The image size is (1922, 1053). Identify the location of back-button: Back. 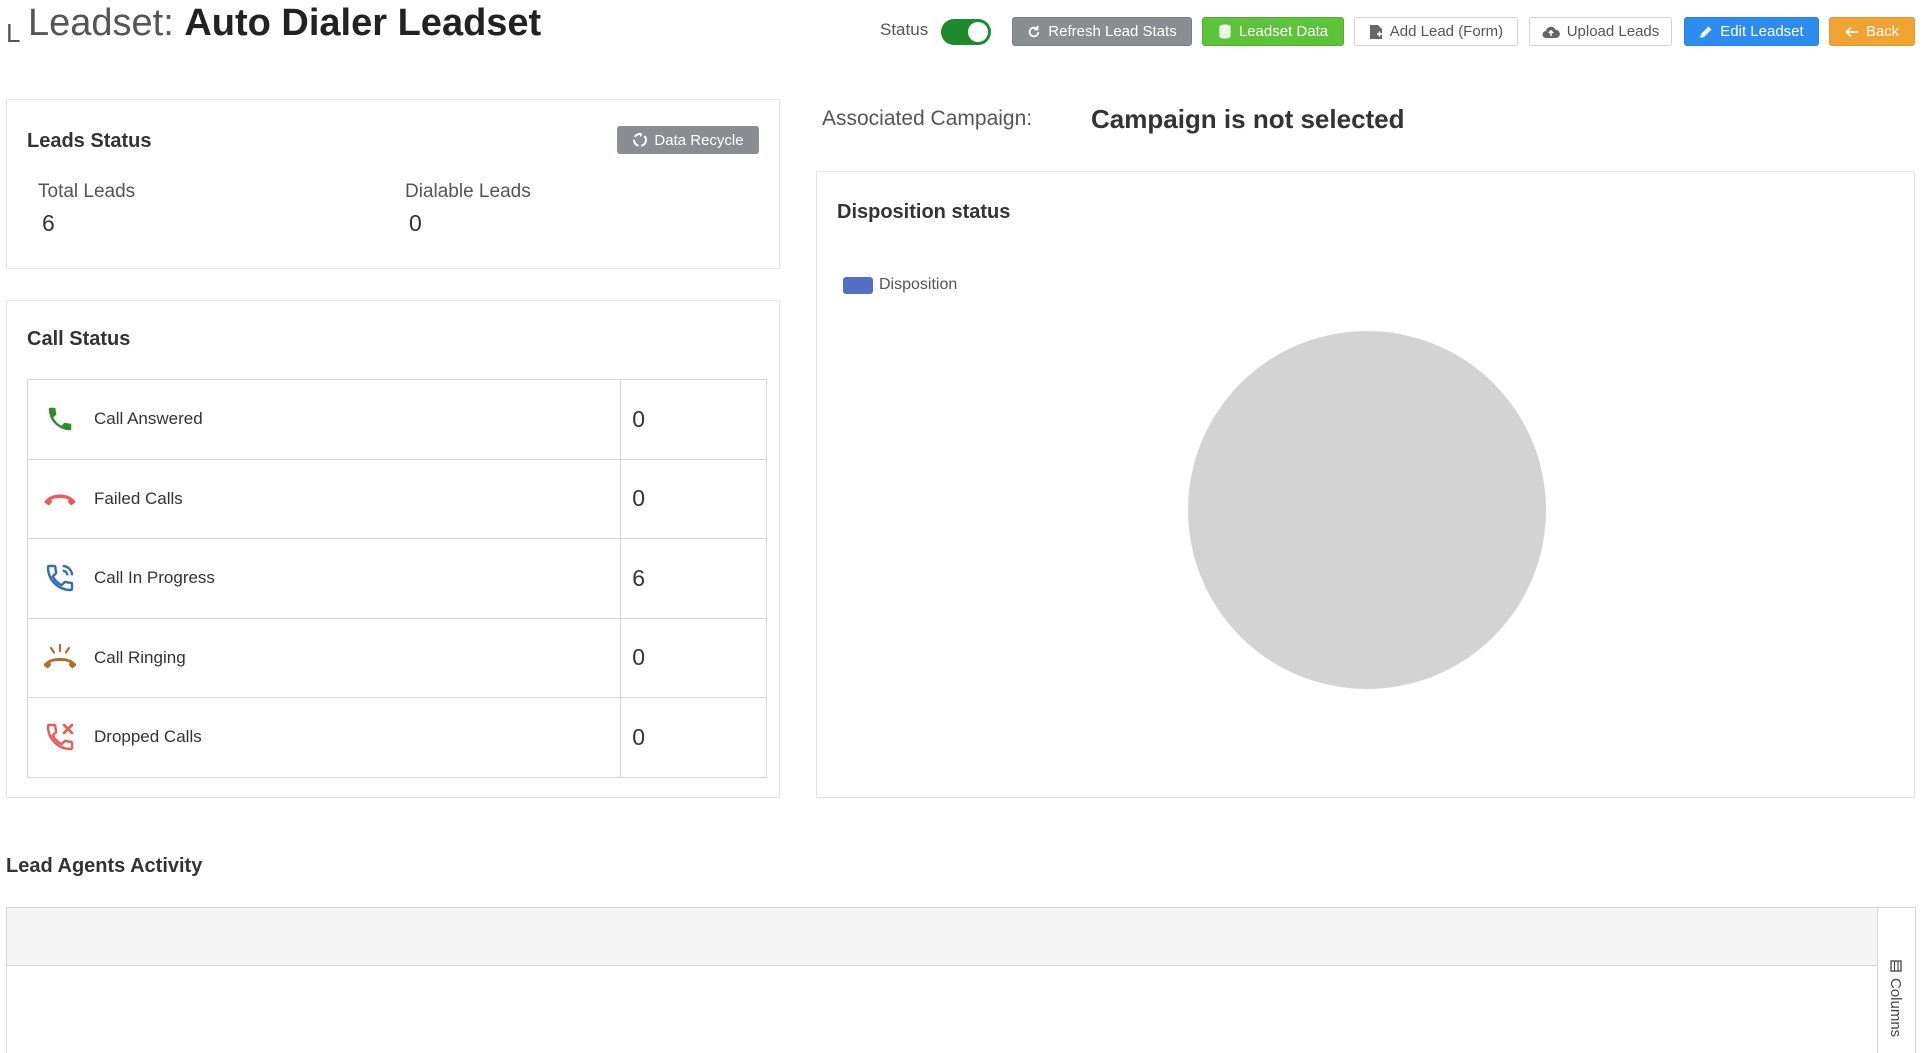
(1872, 31).